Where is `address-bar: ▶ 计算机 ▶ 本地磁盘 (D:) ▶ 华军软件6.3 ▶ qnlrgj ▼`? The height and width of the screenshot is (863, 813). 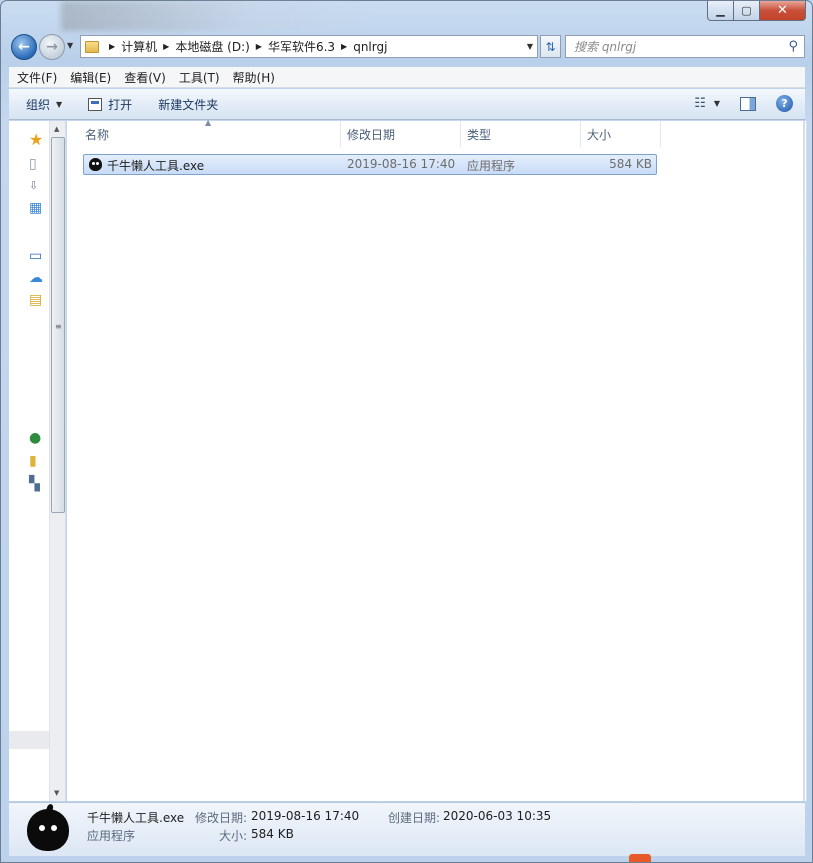
address-bar: ▶ 计算机 ▶ 本地磁盘 (D:) ▶ 华军软件6.3 ▶ qnlrgj ▼ is located at coordinates (309, 46).